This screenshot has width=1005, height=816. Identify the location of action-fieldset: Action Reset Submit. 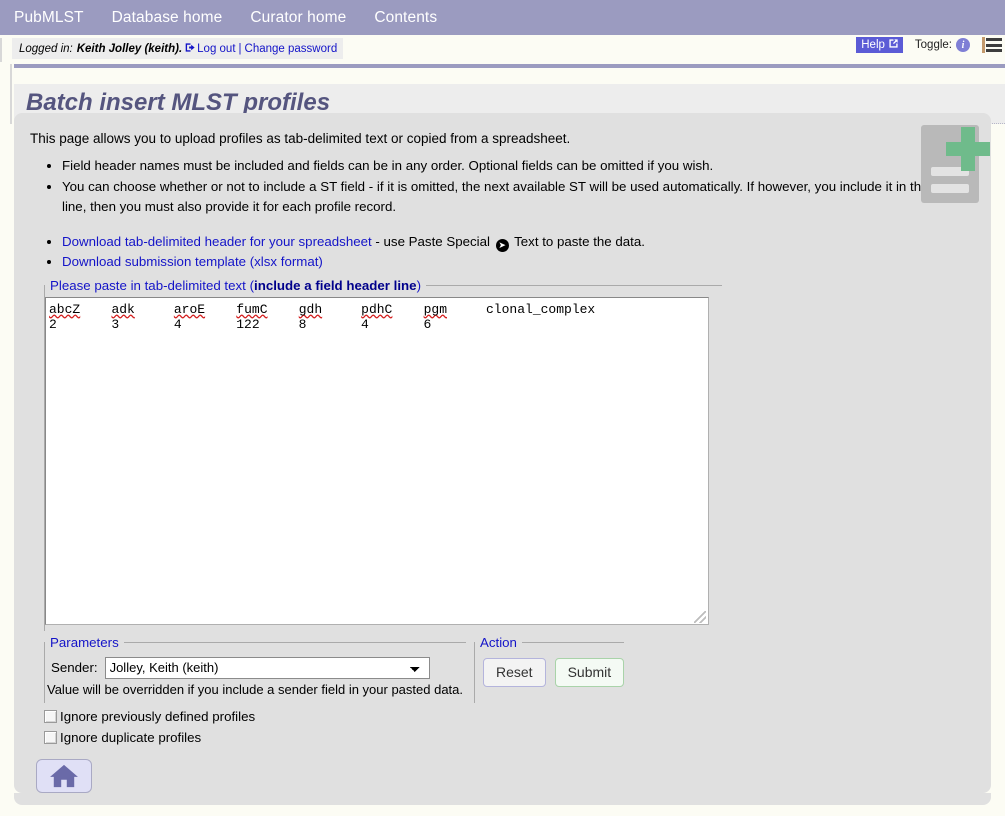
(549, 668).